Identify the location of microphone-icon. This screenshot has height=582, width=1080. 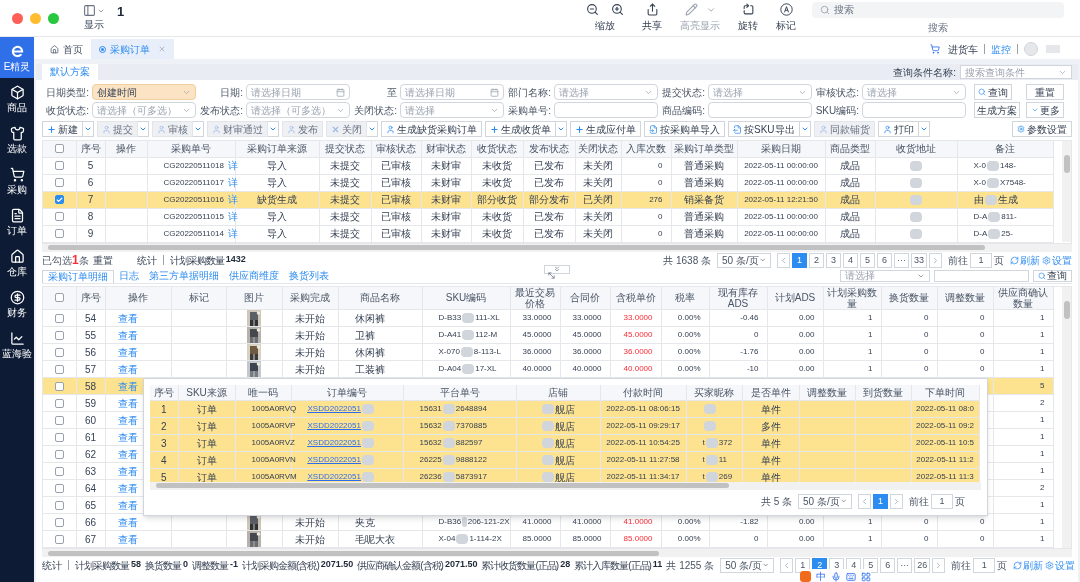
(836, 576).